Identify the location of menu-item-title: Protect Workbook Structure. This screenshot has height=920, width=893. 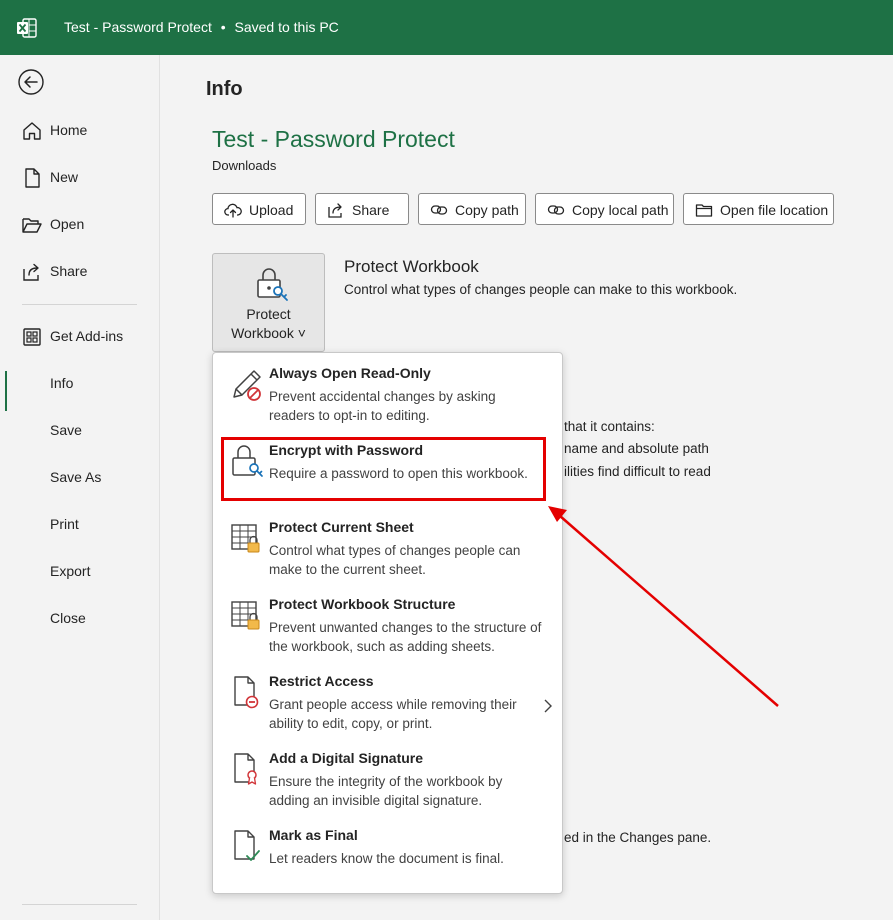
(362, 604).